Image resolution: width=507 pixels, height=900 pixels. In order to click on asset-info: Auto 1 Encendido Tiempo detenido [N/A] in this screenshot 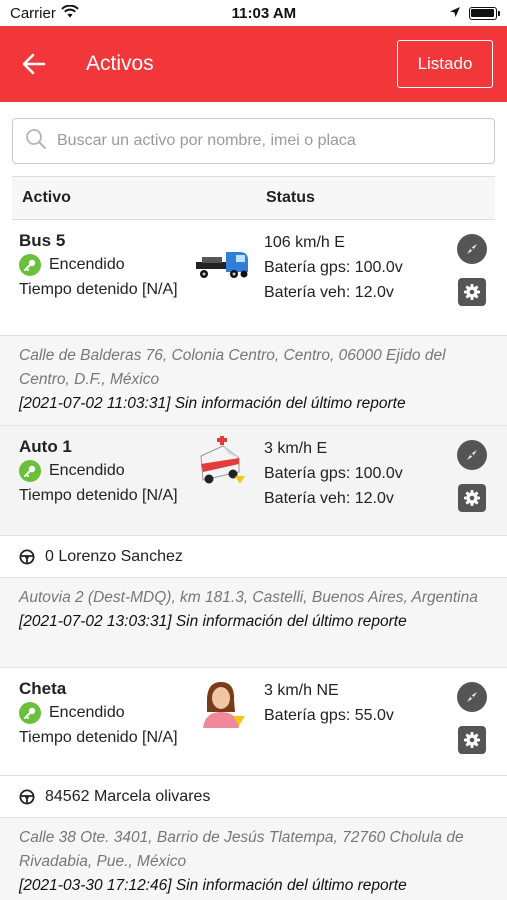, I will do `click(99, 485)`.